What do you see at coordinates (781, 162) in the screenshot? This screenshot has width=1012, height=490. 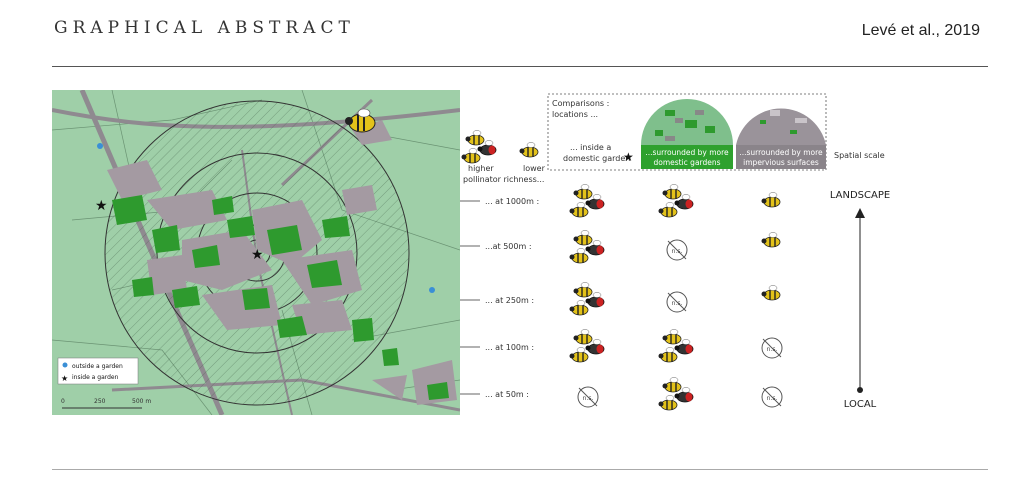 I see `col3-label-2: impervious surfaces` at bounding box center [781, 162].